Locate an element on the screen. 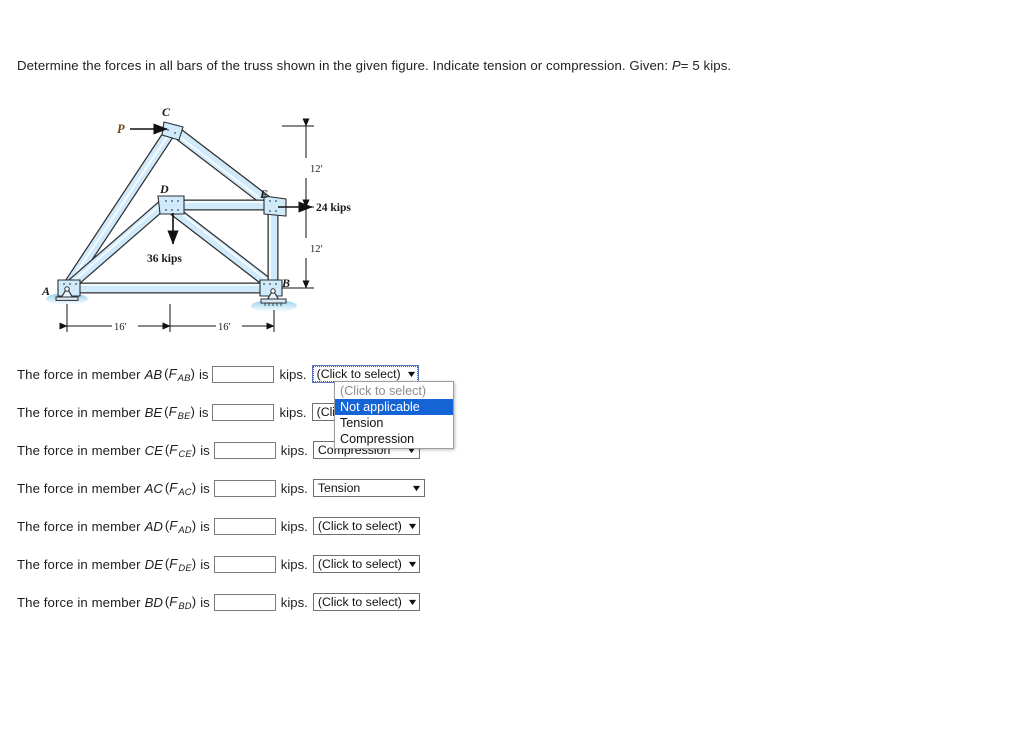  units-label-ab: kips. is located at coordinates (293, 374).